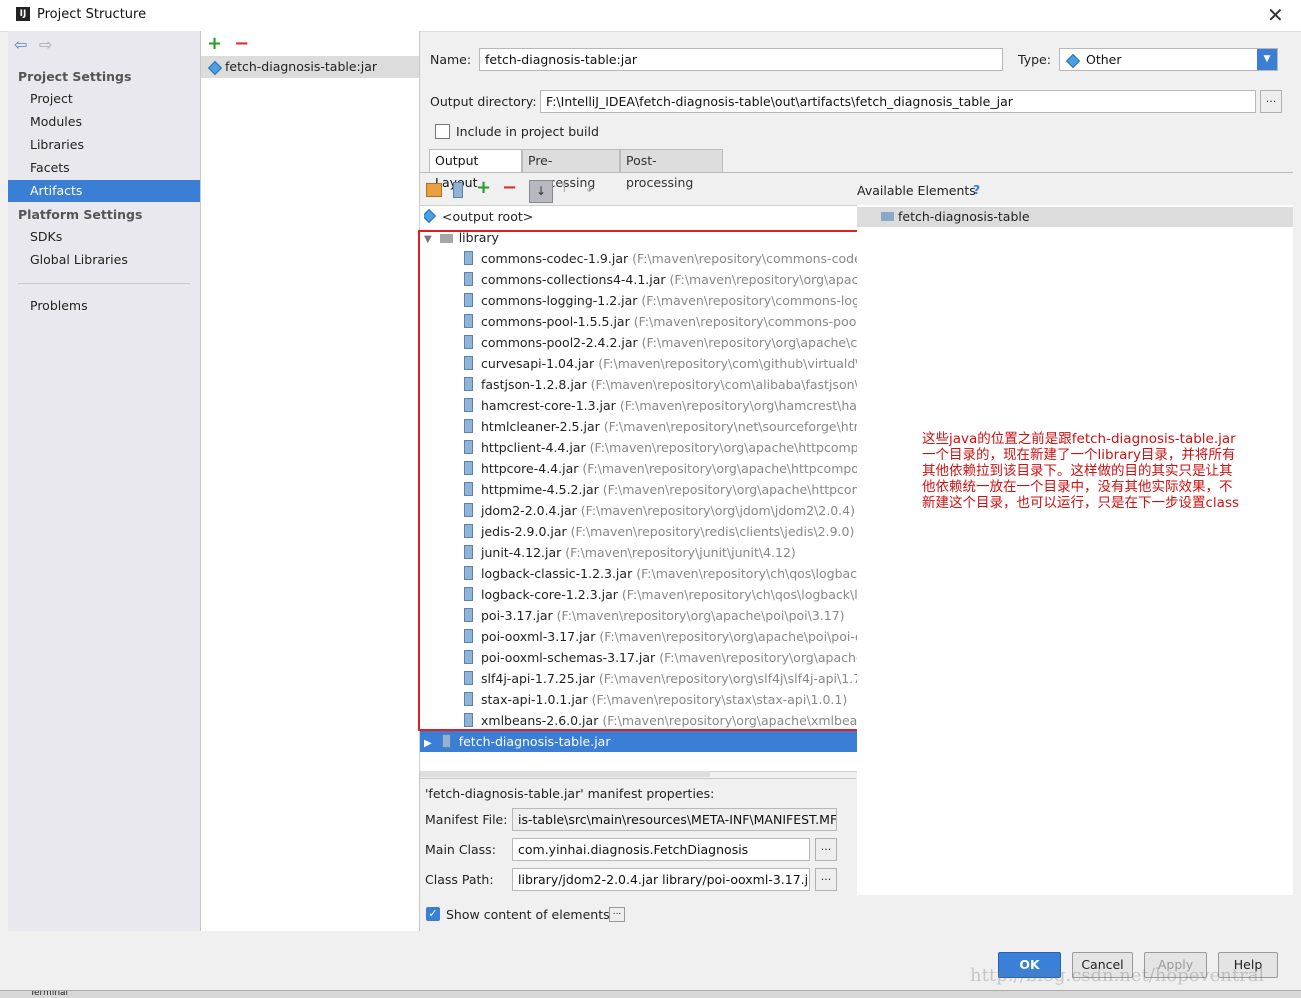 Image resolution: width=1301 pixels, height=998 pixels. I want to click on annotation-line: 其他依赖拉到该目录下。这样做的目的其实只是让其, so click(1077, 471).